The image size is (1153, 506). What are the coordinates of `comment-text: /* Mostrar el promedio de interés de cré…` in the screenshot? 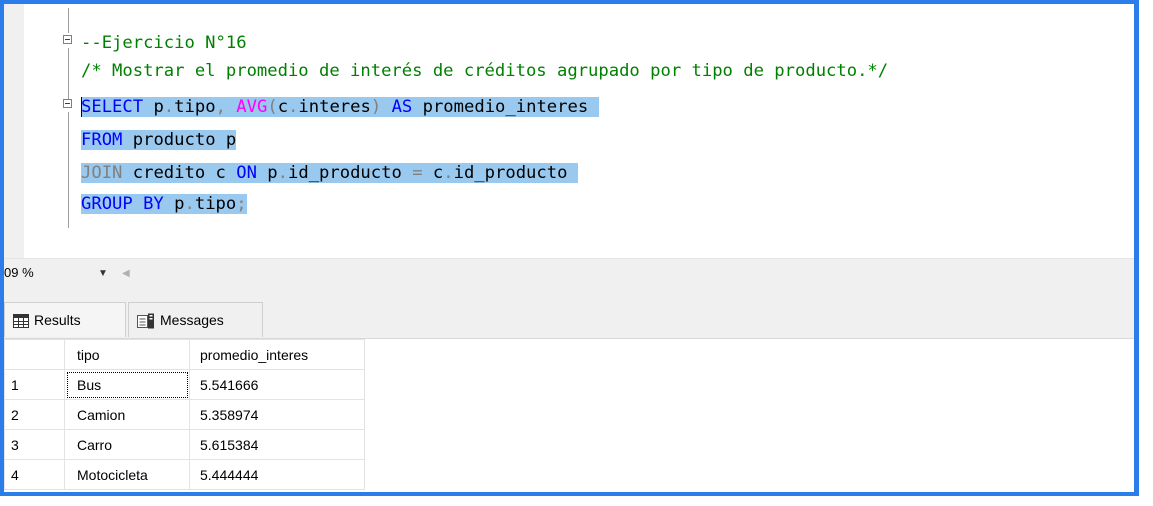 It's located at (485, 71).